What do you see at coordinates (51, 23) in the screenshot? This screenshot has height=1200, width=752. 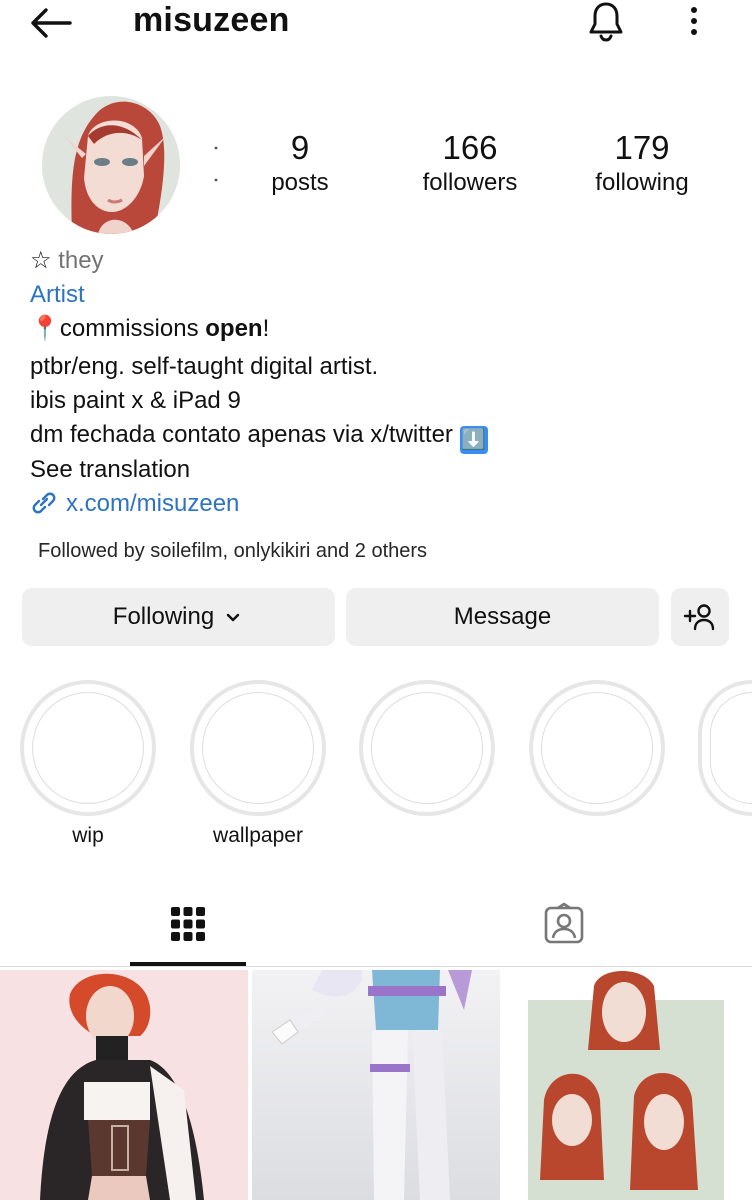 I see `back-arrow-icon` at bounding box center [51, 23].